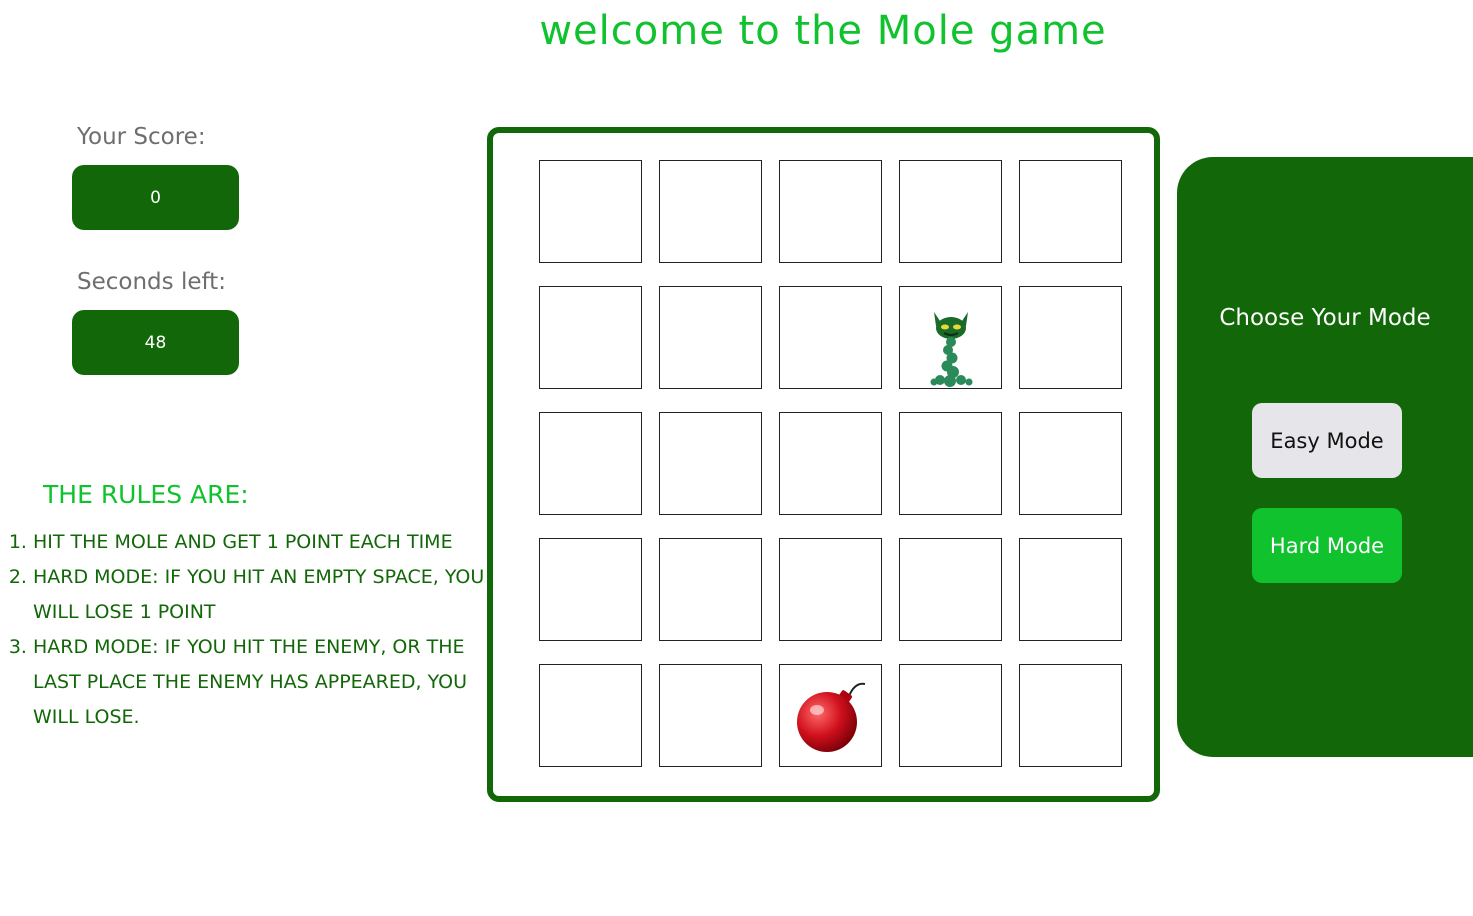 Image resolution: width=1473 pixels, height=916 pixels. Describe the element at coordinates (268, 542) in the screenshot. I see `rule-item: Hit the mole and get 1 point each time` at that location.